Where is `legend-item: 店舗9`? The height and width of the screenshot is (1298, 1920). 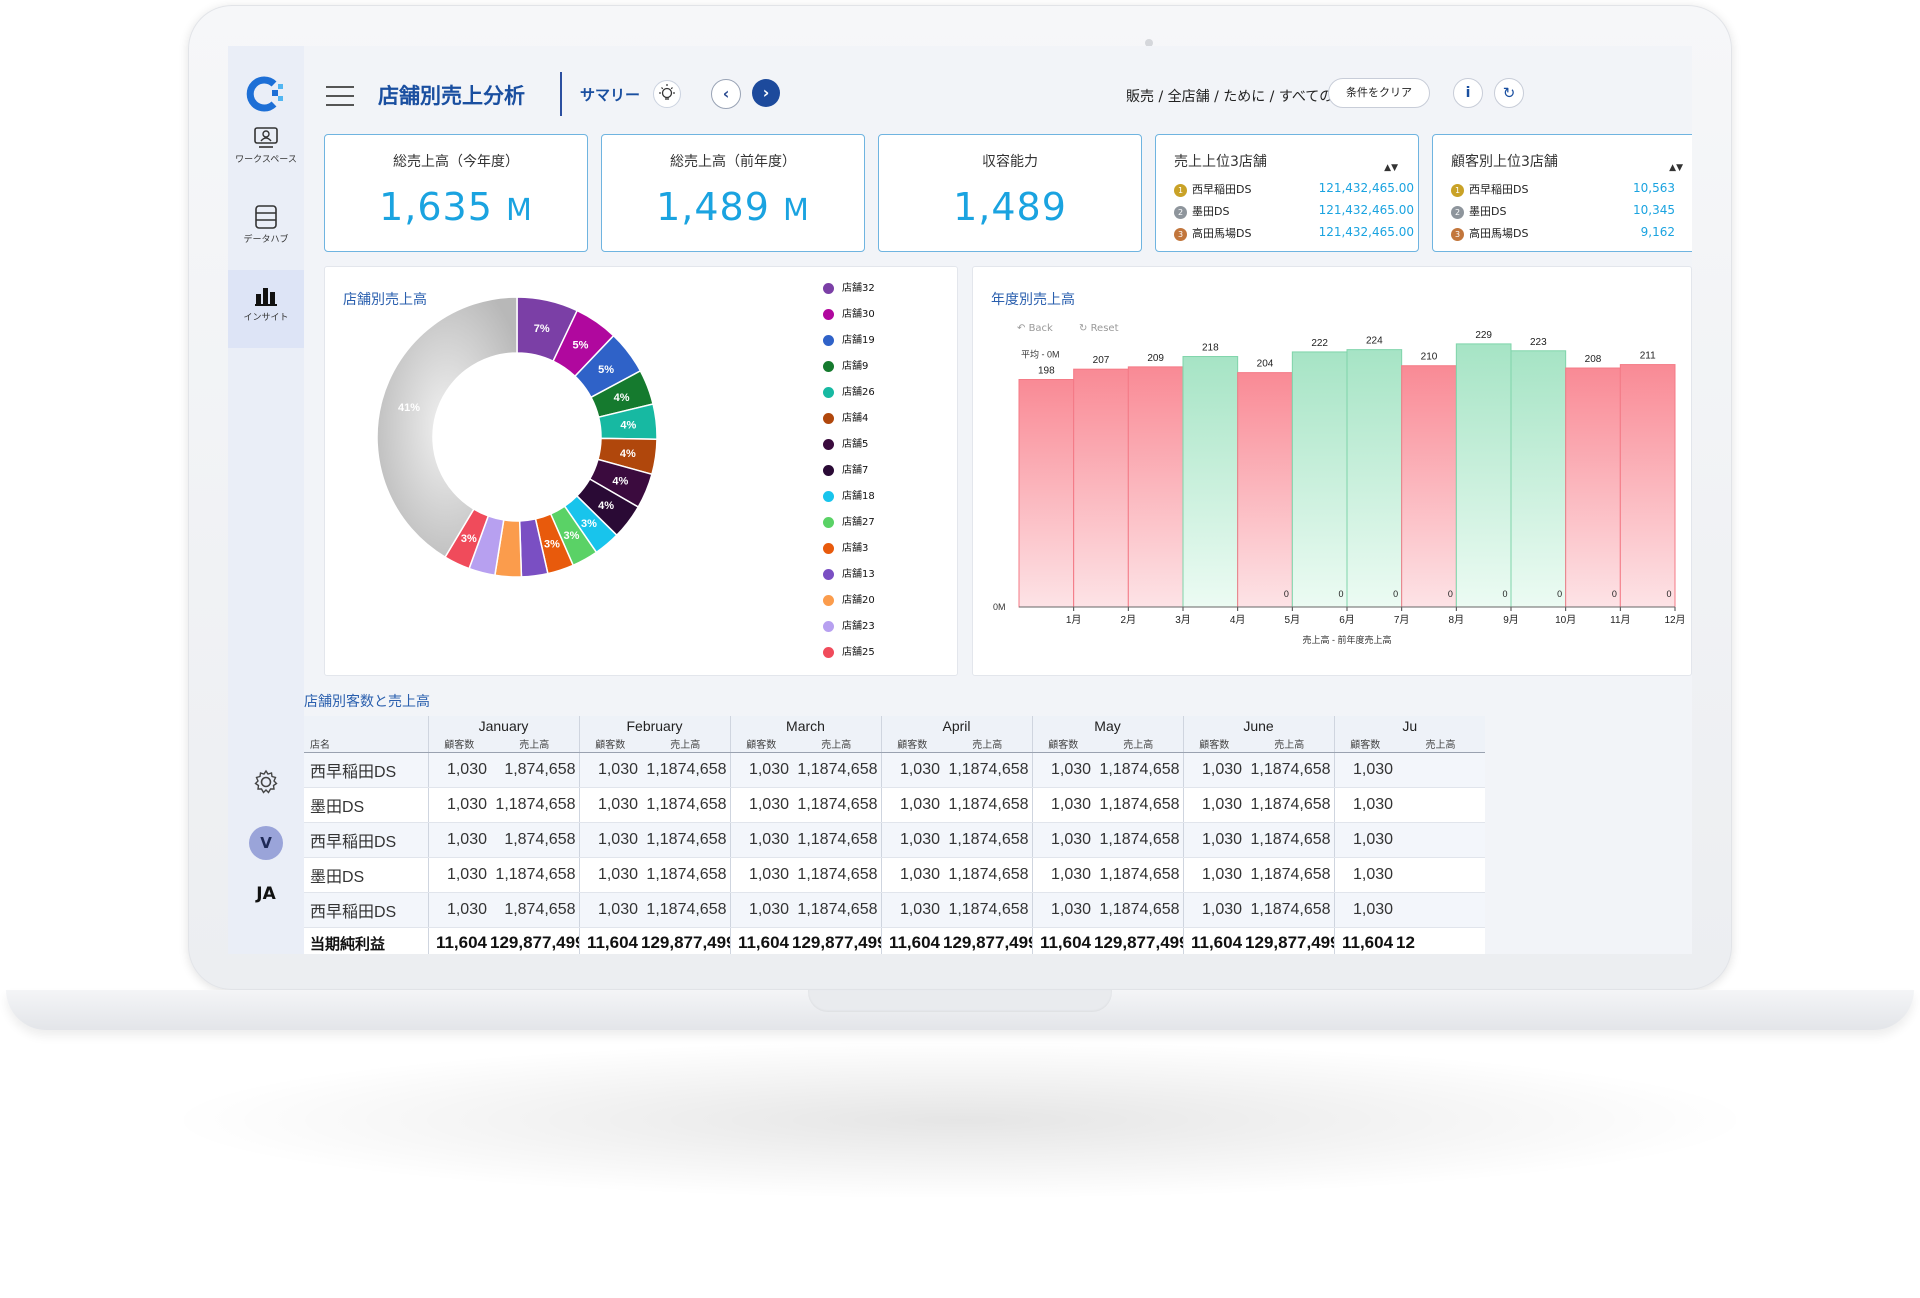 legend-item: 店舗9 is located at coordinates (845, 364).